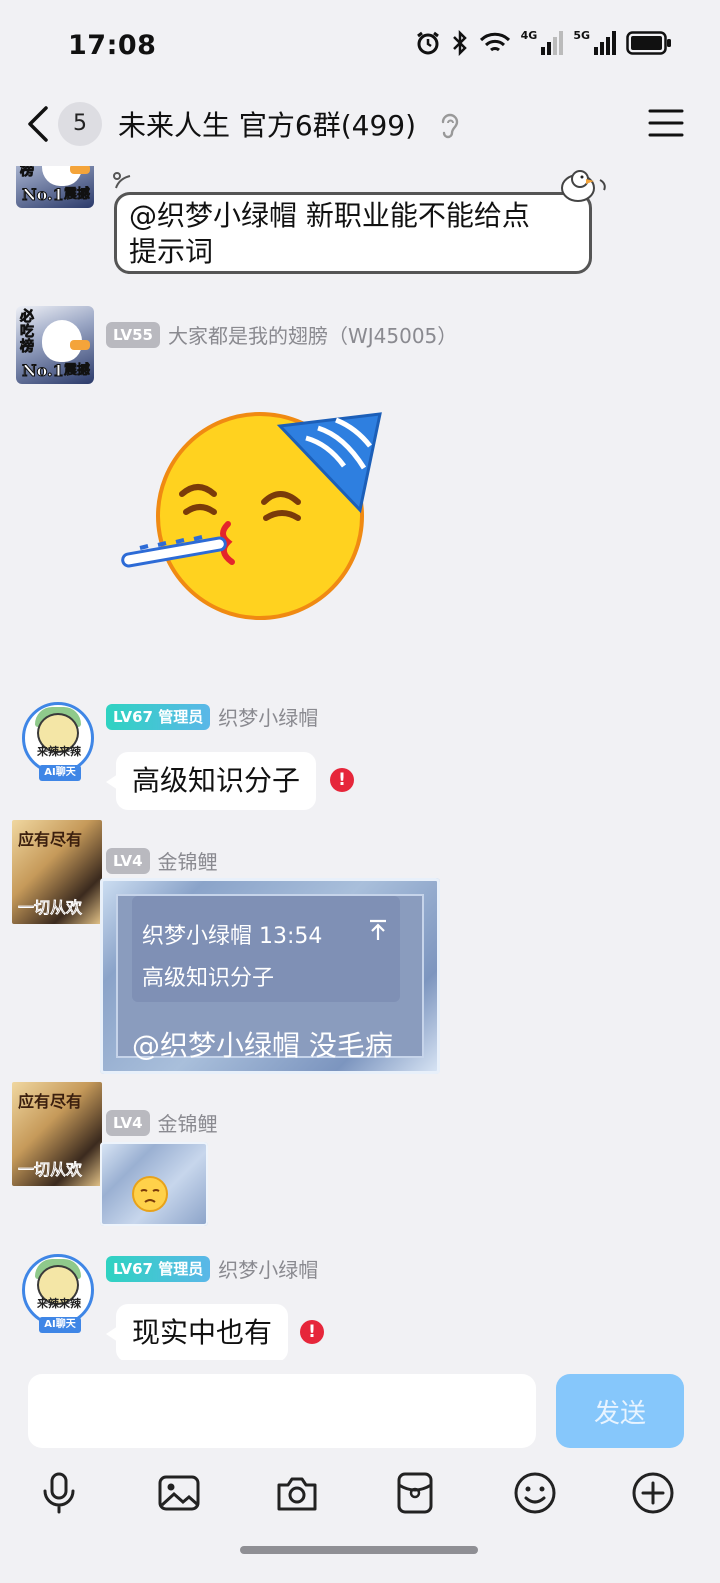  What do you see at coordinates (620, 1411) in the screenshot?
I see `send-button: 发送` at bounding box center [620, 1411].